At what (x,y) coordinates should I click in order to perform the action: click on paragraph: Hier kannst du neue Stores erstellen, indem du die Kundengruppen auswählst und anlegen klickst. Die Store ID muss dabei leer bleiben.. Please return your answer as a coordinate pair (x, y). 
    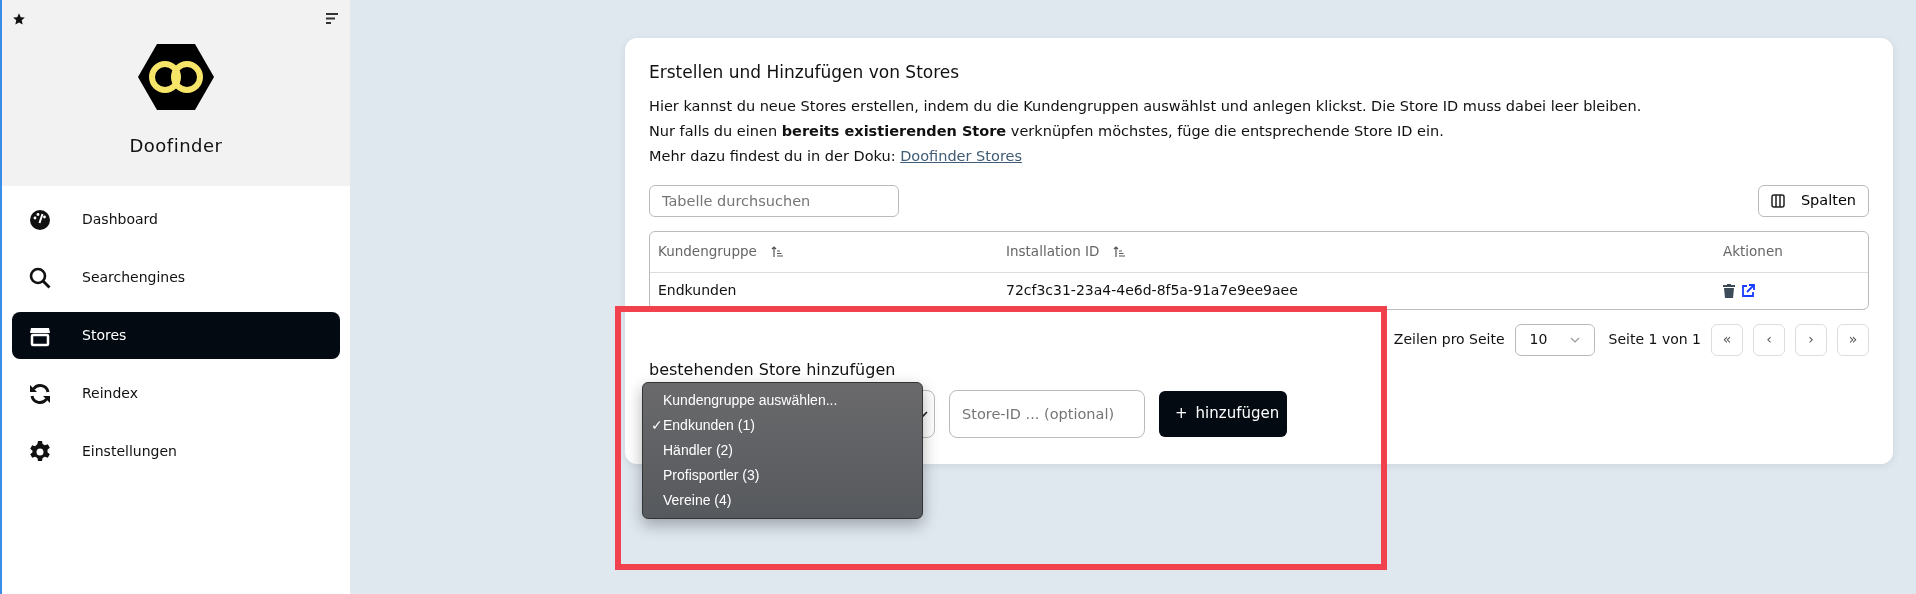
    Looking at the image, I should click on (1146, 106).